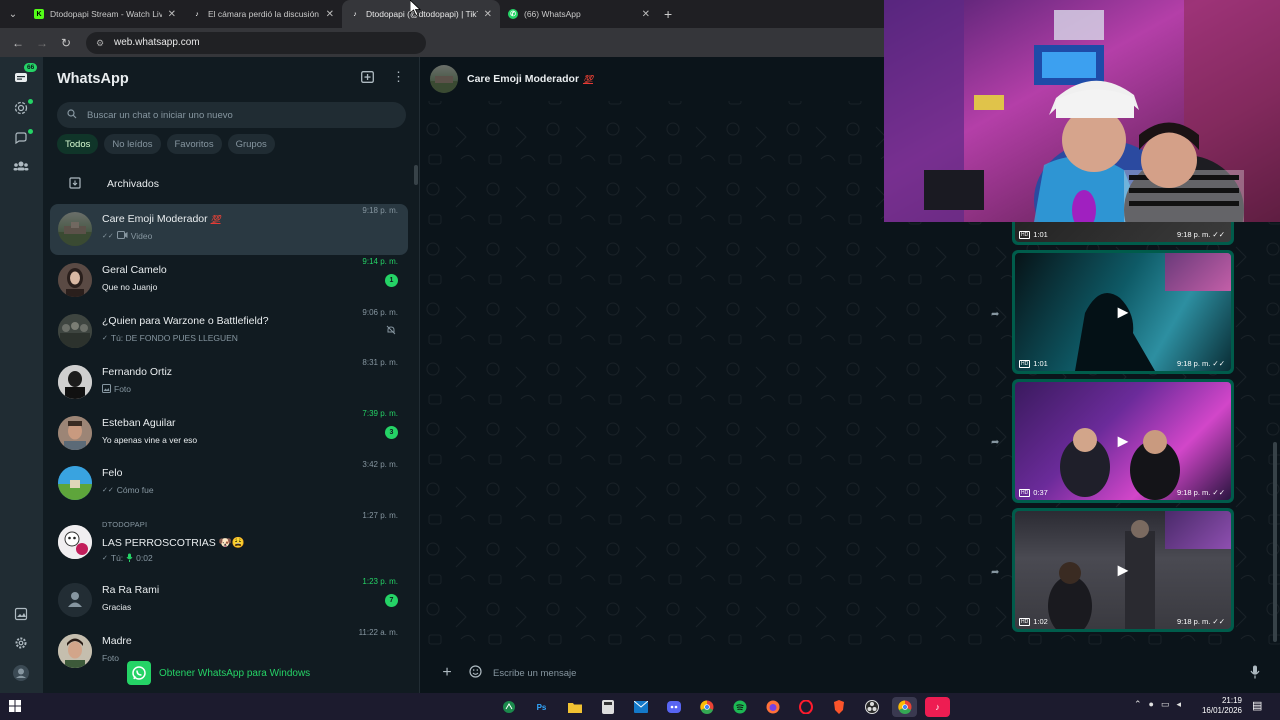  Describe the element at coordinates (673, 707) in the screenshot. I see `discord-icon` at that location.